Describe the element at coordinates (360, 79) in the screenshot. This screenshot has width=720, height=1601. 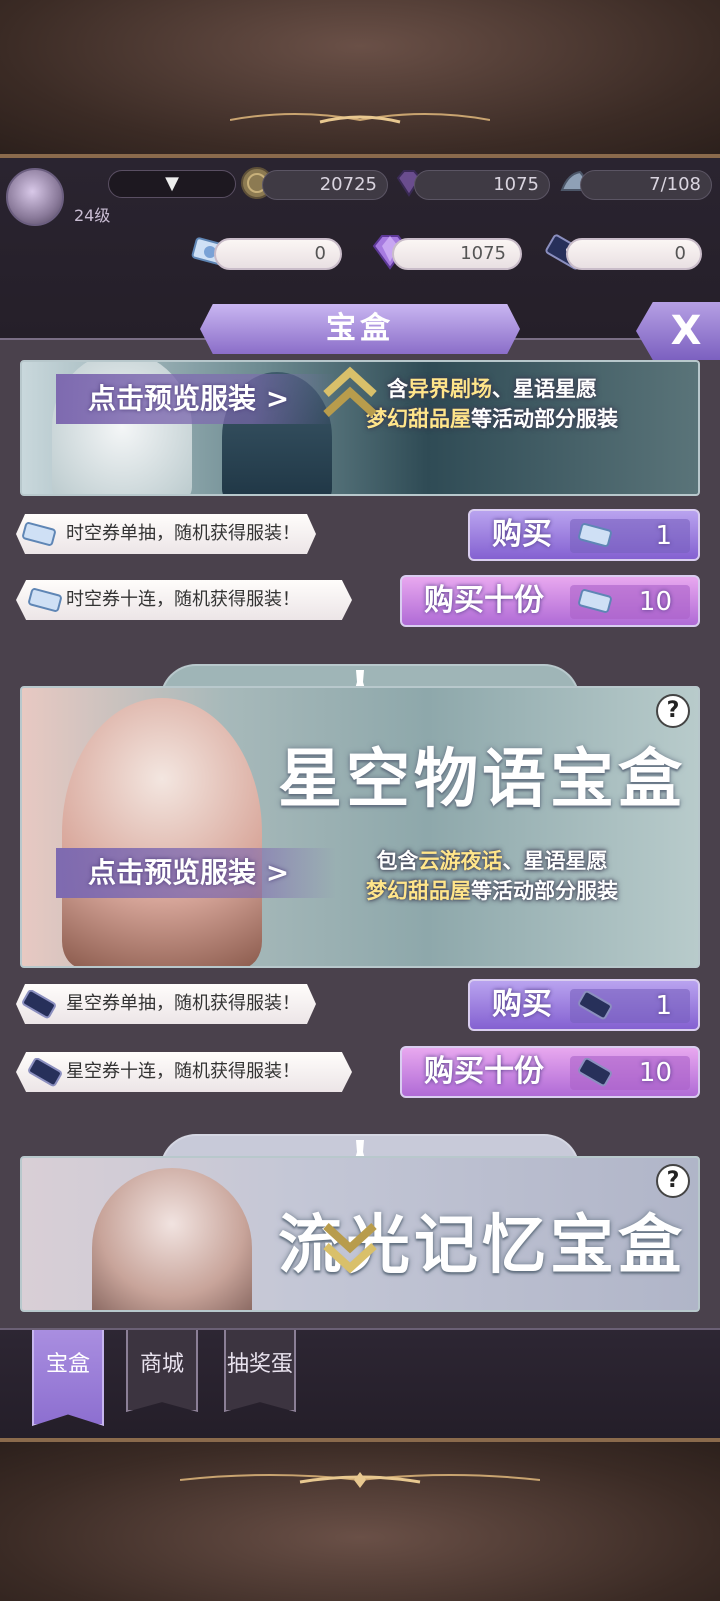
I see `top-frame` at that location.